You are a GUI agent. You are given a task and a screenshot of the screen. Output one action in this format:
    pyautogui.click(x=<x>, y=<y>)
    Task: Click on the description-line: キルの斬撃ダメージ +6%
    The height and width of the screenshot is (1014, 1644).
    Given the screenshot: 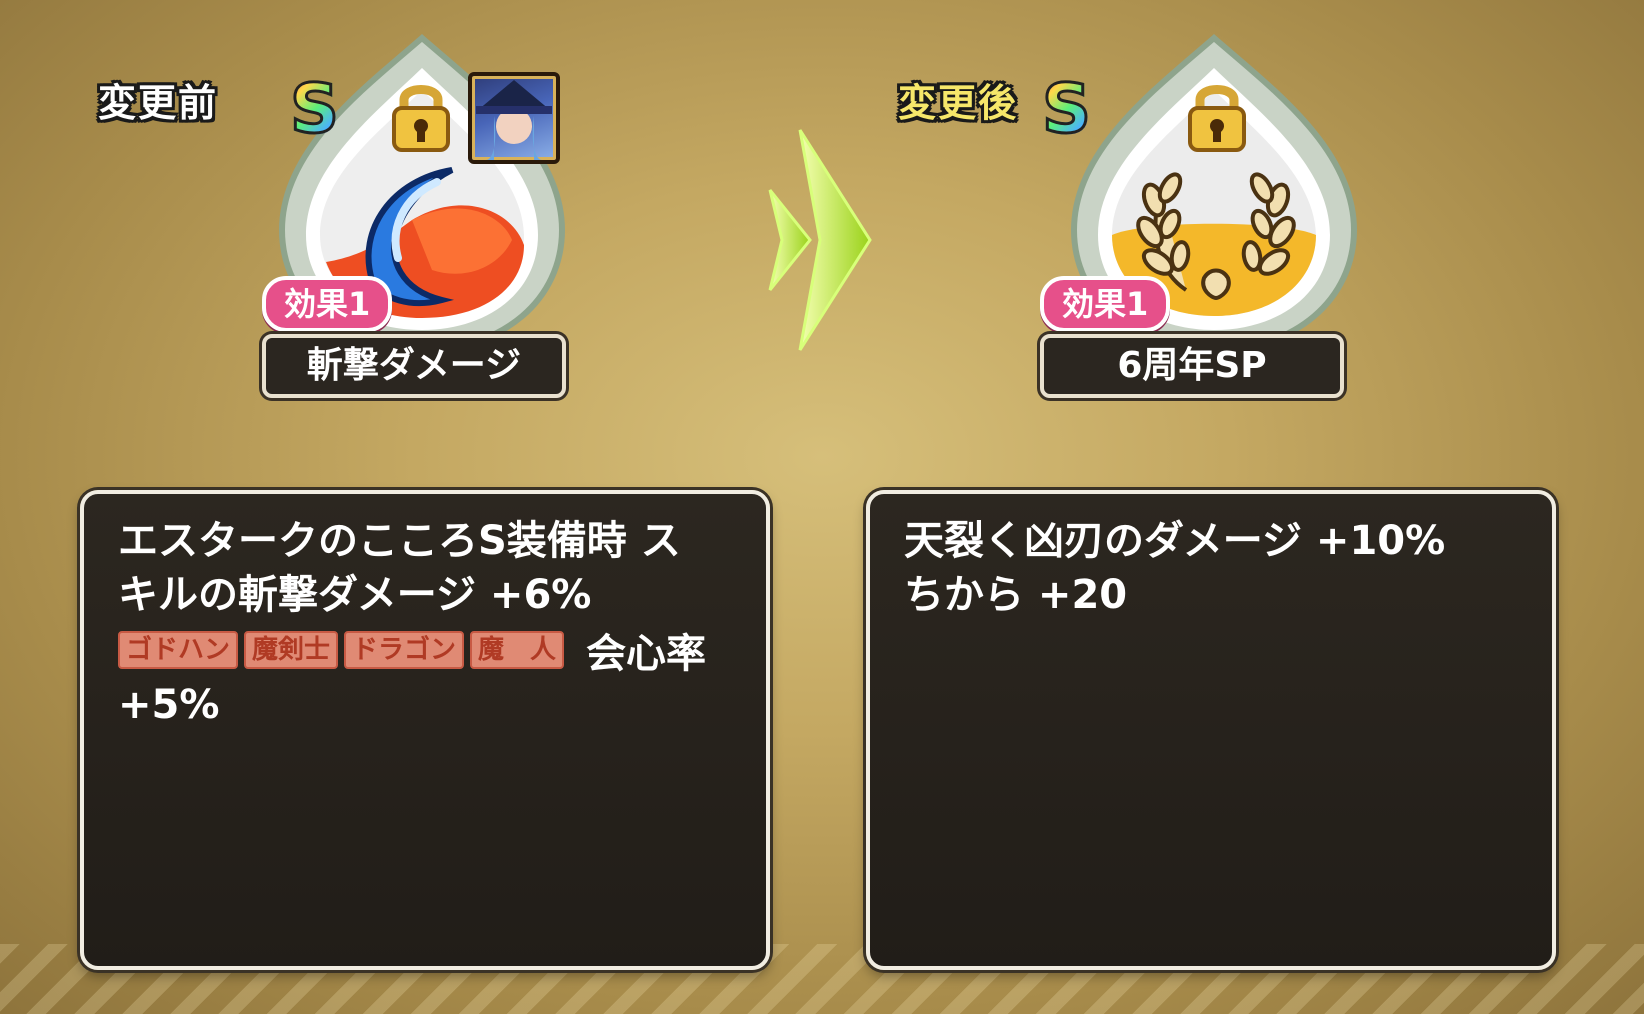 What is the action you would take?
    pyautogui.click(x=355, y=595)
    